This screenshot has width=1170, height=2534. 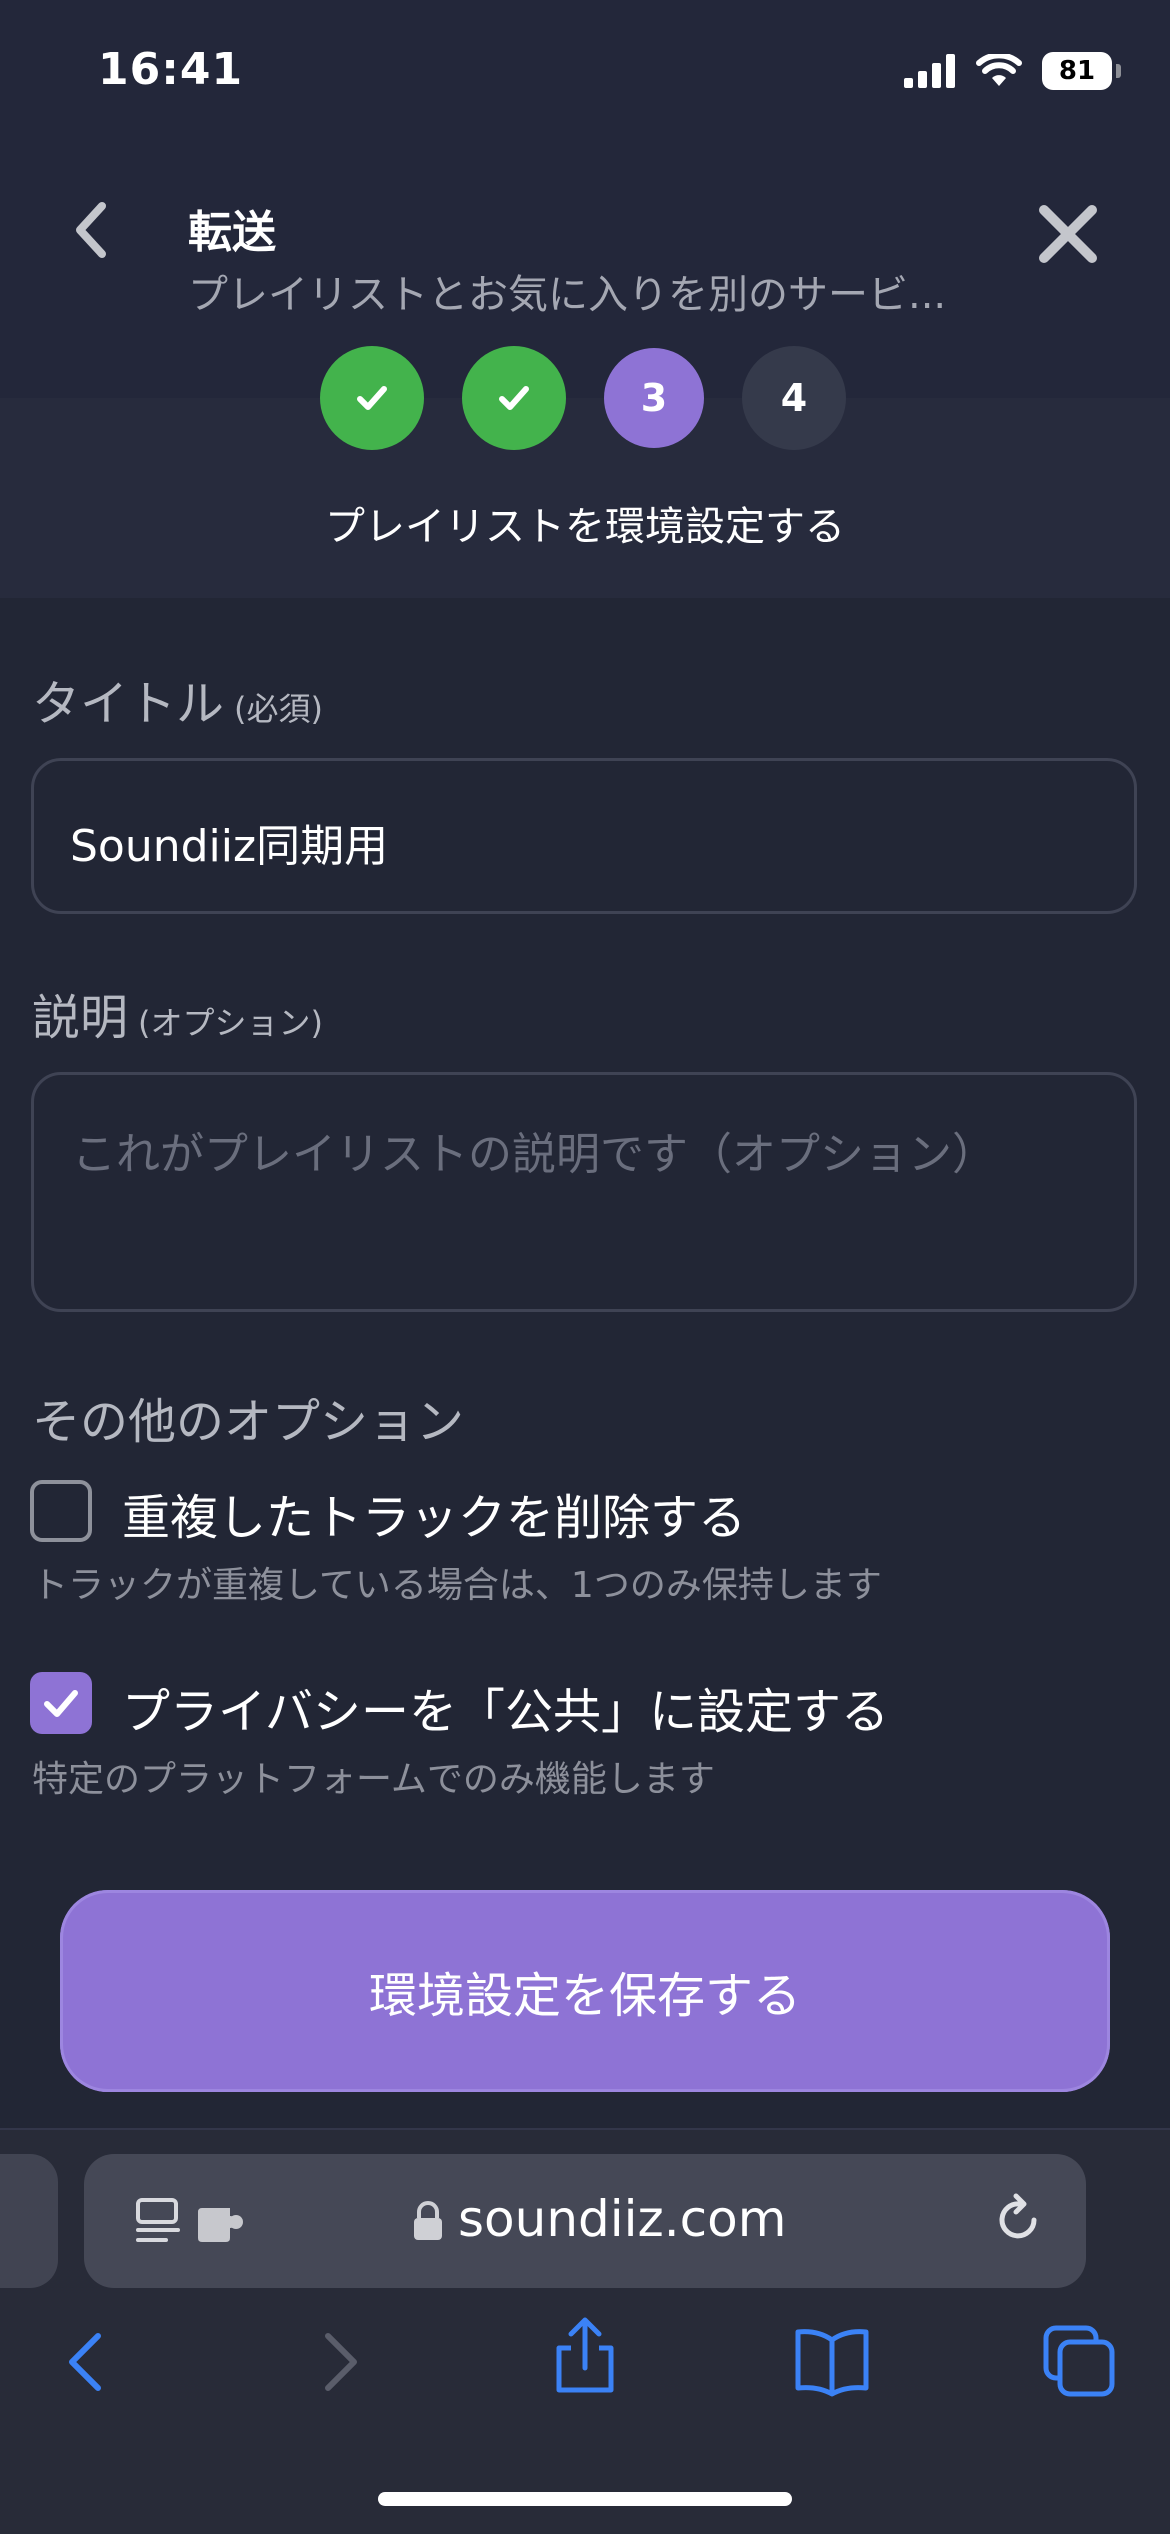 What do you see at coordinates (160, 2222) in the screenshot?
I see `reader-icon` at bounding box center [160, 2222].